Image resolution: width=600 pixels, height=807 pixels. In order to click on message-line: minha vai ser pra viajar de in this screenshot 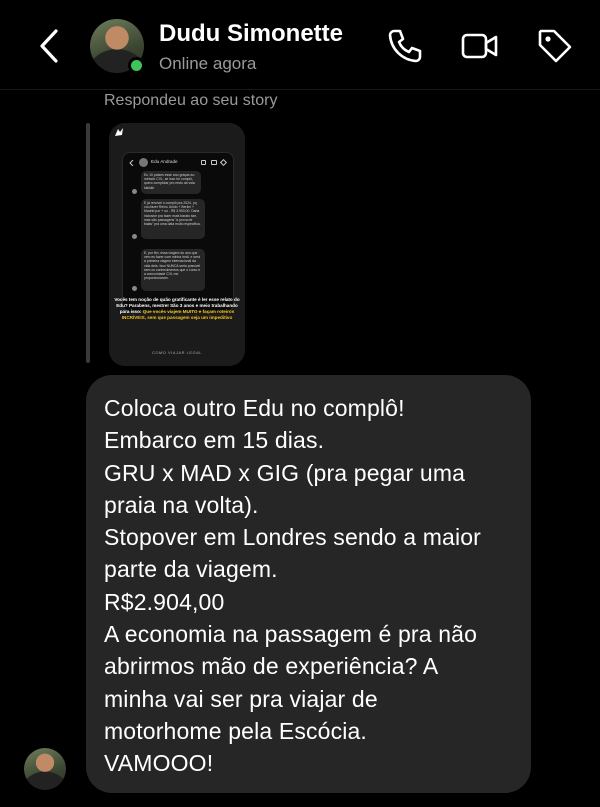, I will do `click(241, 698)`.